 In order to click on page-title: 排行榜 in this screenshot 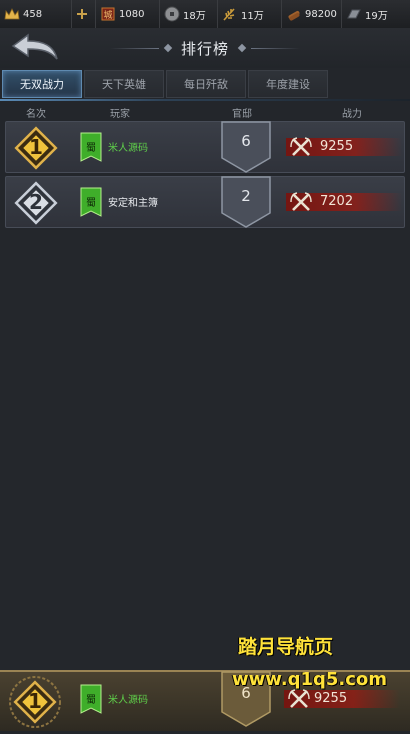, I will do `click(205, 48)`.